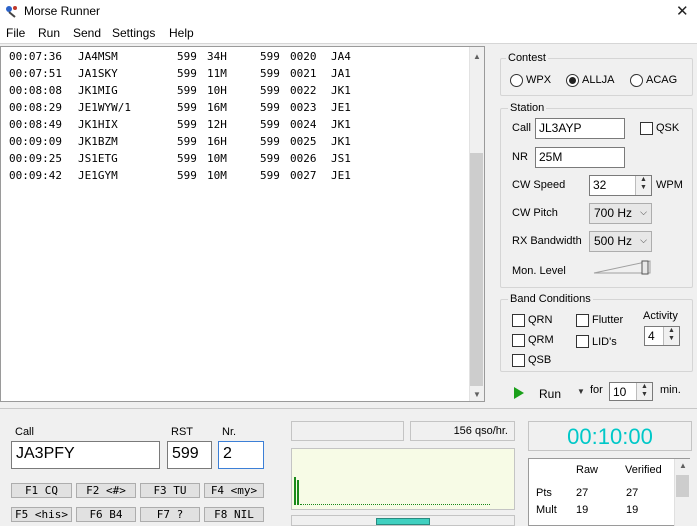 The width and height of the screenshot is (697, 526). What do you see at coordinates (106, 514) in the screenshot?
I see `f6-b4-button: F6 B4` at bounding box center [106, 514].